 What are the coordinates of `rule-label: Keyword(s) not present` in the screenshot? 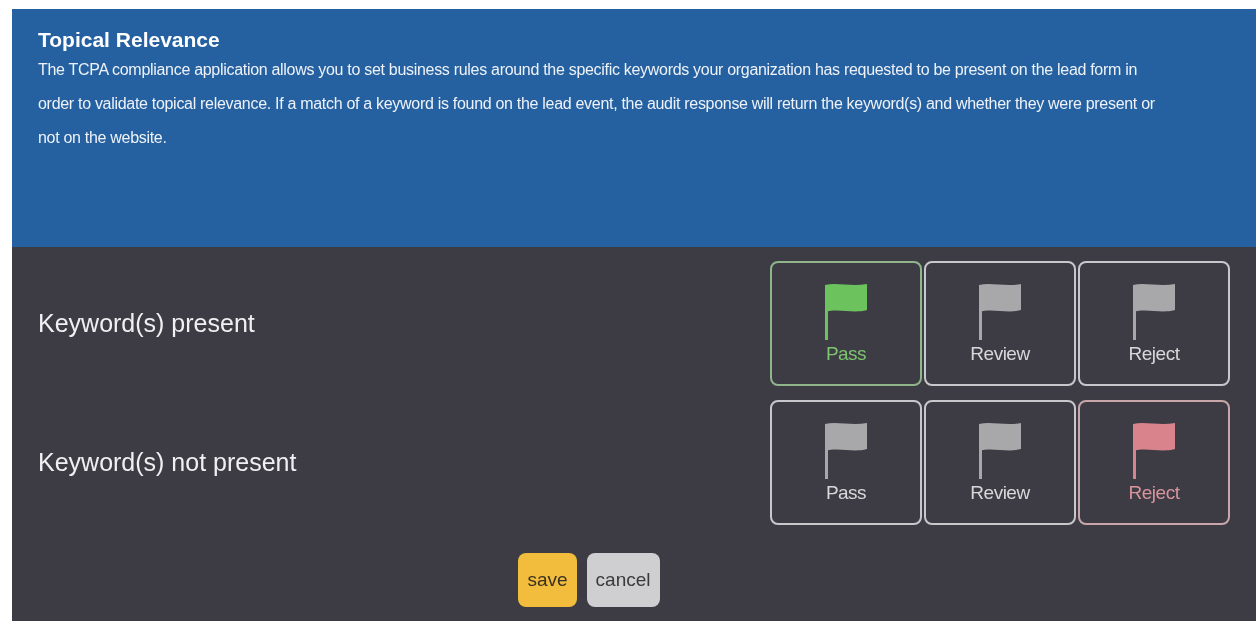 It's located at (167, 462).